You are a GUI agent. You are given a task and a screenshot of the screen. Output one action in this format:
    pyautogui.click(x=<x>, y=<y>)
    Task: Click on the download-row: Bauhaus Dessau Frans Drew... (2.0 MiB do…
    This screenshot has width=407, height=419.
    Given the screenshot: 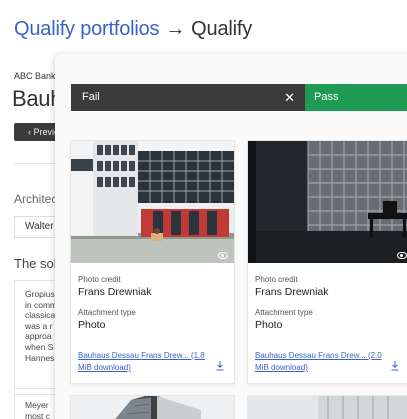 What is the action you would take?
    pyautogui.click(x=331, y=362)
    